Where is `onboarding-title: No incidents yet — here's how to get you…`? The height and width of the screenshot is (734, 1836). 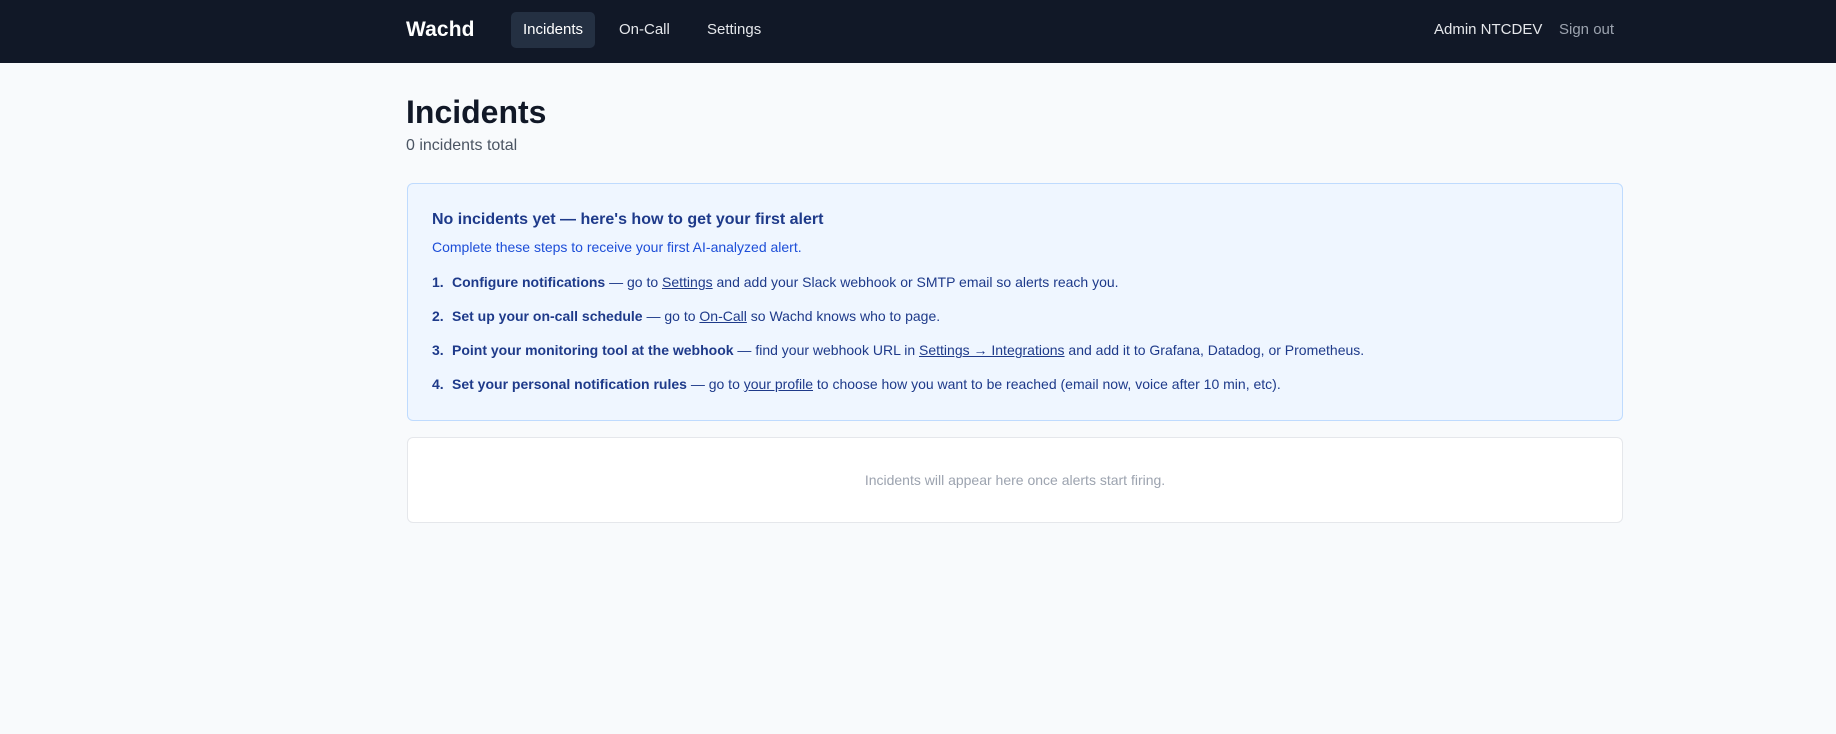
onboarding-title: No incidents yet — here's how to get you… is located at coordinates (628, 219).